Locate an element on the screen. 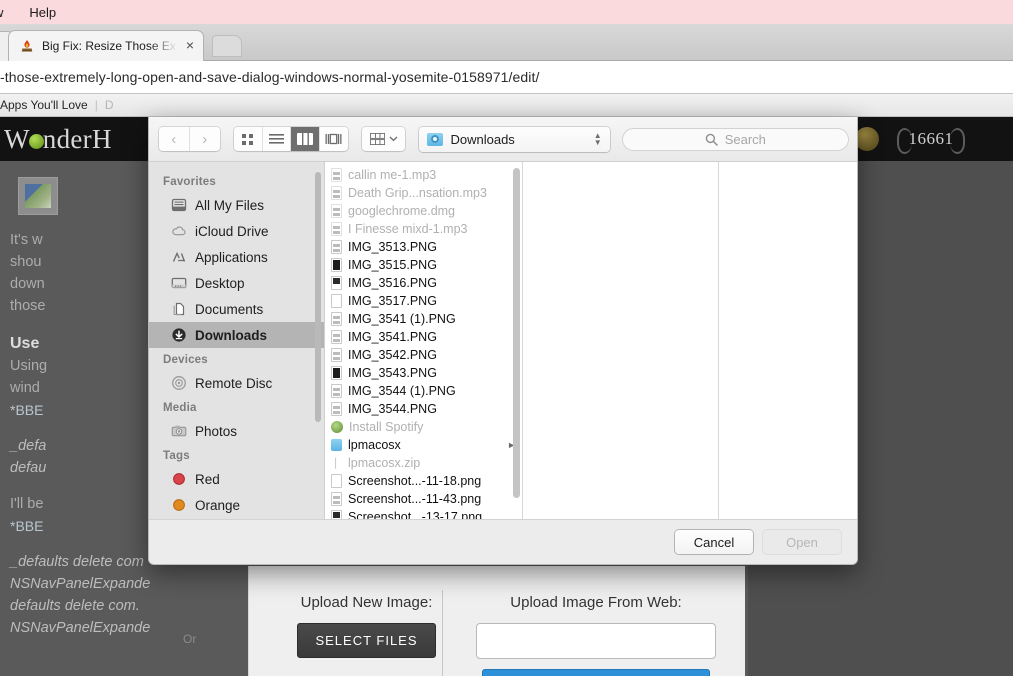 Image resolution: width=1013 pixels, height=676 pixels. file-row: IMG_3544.PNG is located at coordinates (423, 409).